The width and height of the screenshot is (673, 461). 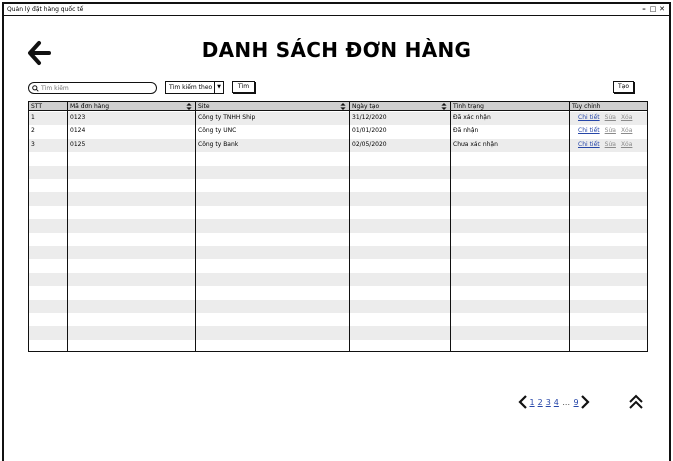 What do you see at coordinates (204, 106) in the screenshot?
I see `column-header-site: Site` at bounding box center [204, 106].